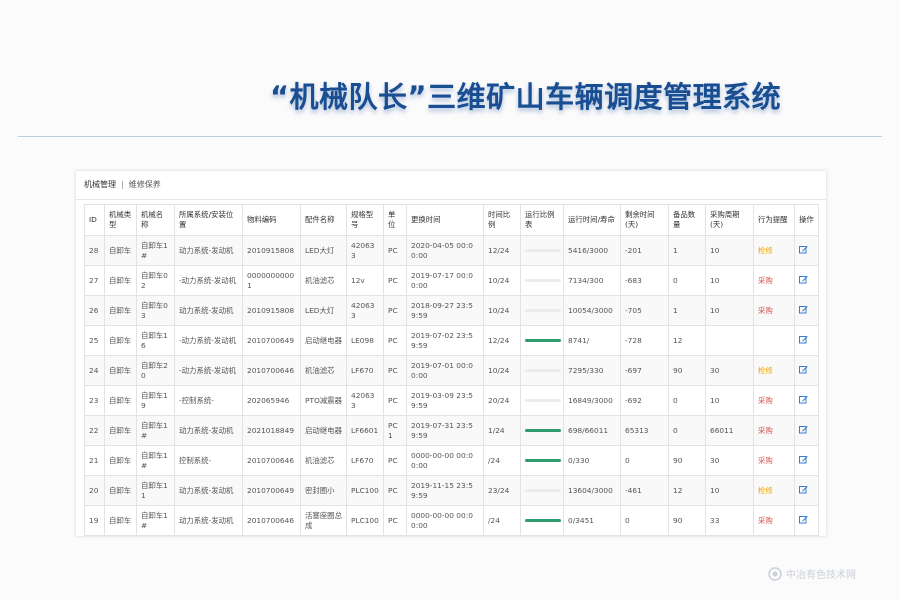 Image resolution: width=900 pixels, height=600 pixels. What do you see at coordinates (774, 340) in the screenshot?
I see `cell-reminder` at bounding box center [774, 340].